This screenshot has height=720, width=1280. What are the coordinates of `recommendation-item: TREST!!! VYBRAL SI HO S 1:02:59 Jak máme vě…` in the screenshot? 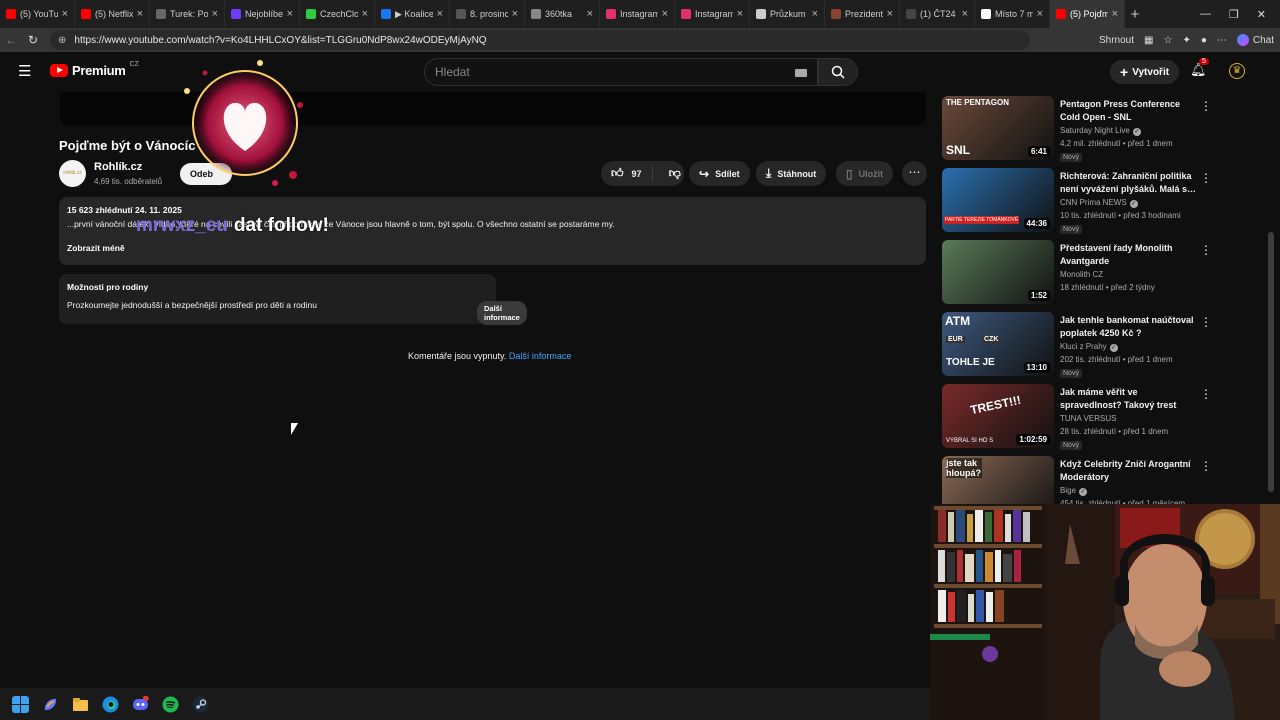 It's located at (1107, 417).